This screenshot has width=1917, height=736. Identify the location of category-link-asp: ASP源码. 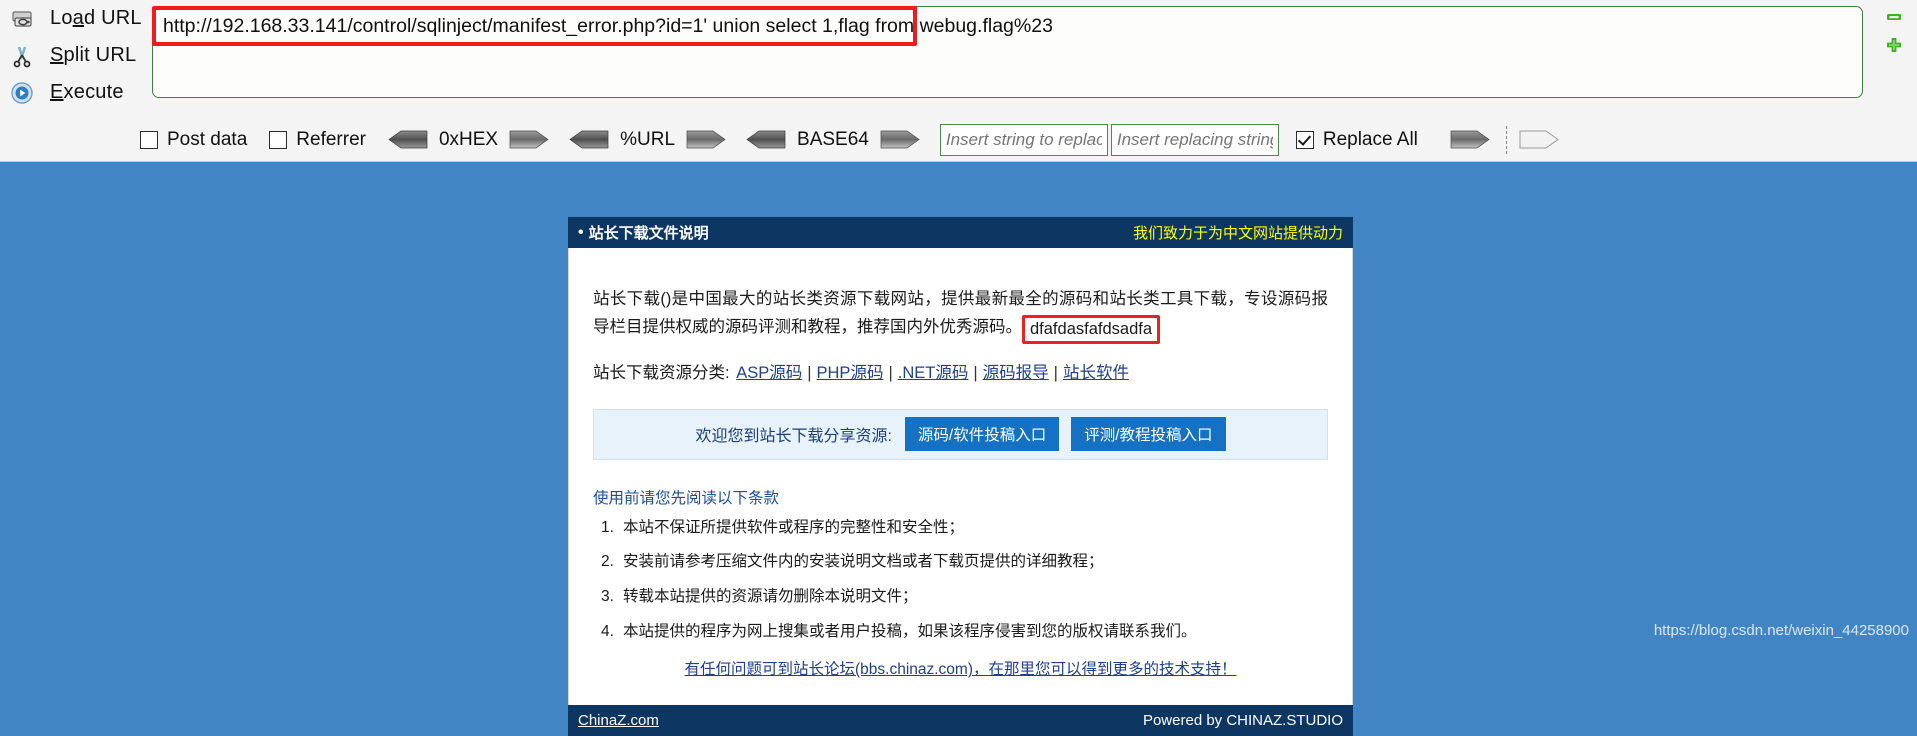
(769, 373).